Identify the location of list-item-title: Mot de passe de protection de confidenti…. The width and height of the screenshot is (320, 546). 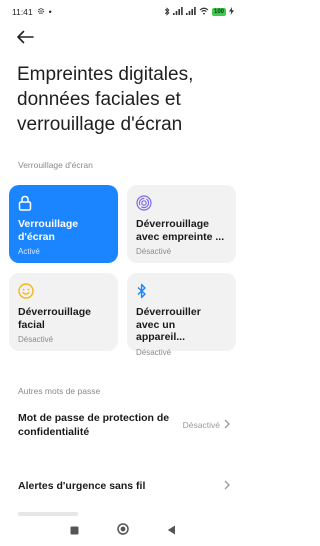
(94, 425).